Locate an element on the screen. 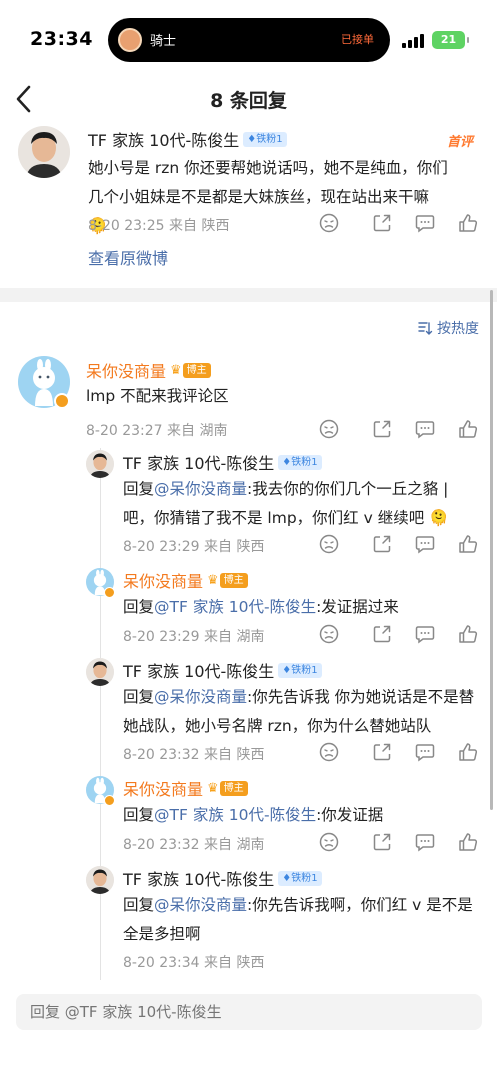  comment-meta: 8-20 23:25 来自 陕西 is located at coordinates (159, 226).